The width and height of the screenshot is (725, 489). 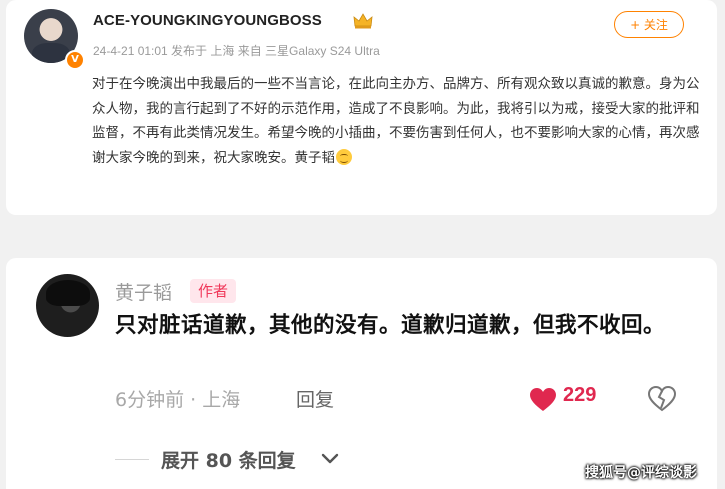 What do you see at coordinates (132, 459) in the screenshot?
I see `divider` at bounding box center [132, 459].